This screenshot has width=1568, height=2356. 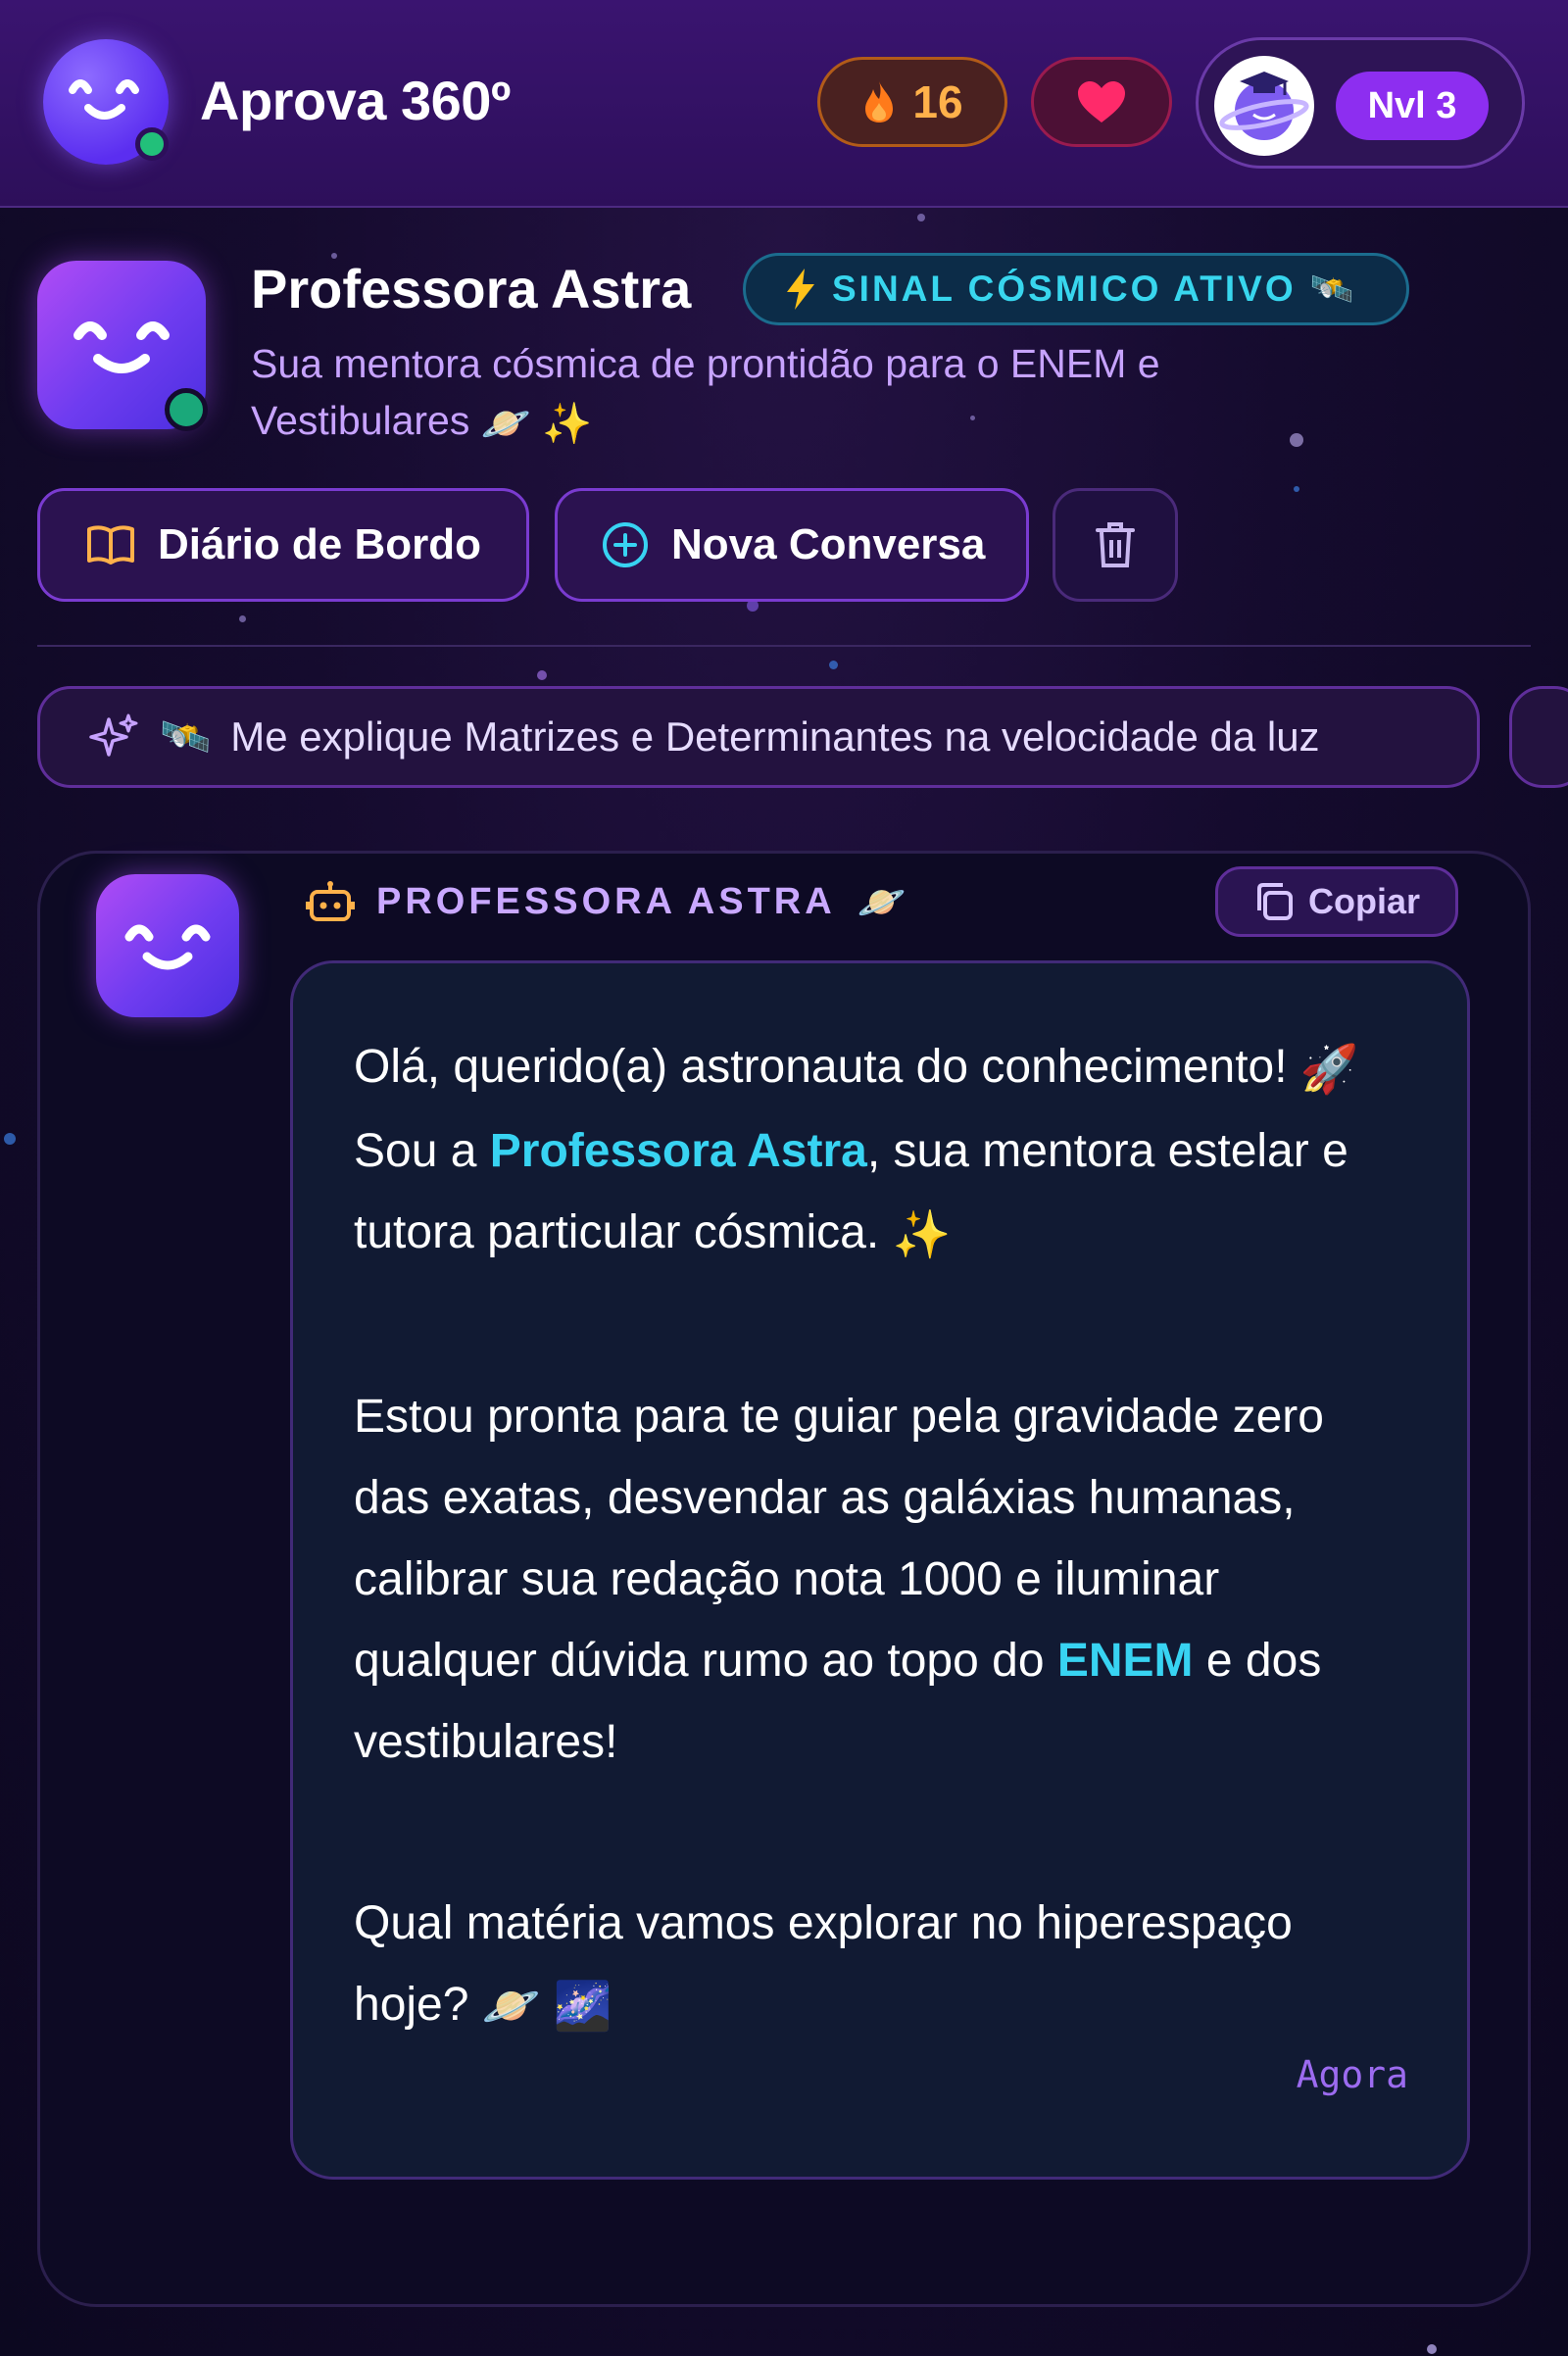 What do you see at coordinates (879, 102) in the screenshot?
I see `fire-icon` at bounding box center [879, 102].